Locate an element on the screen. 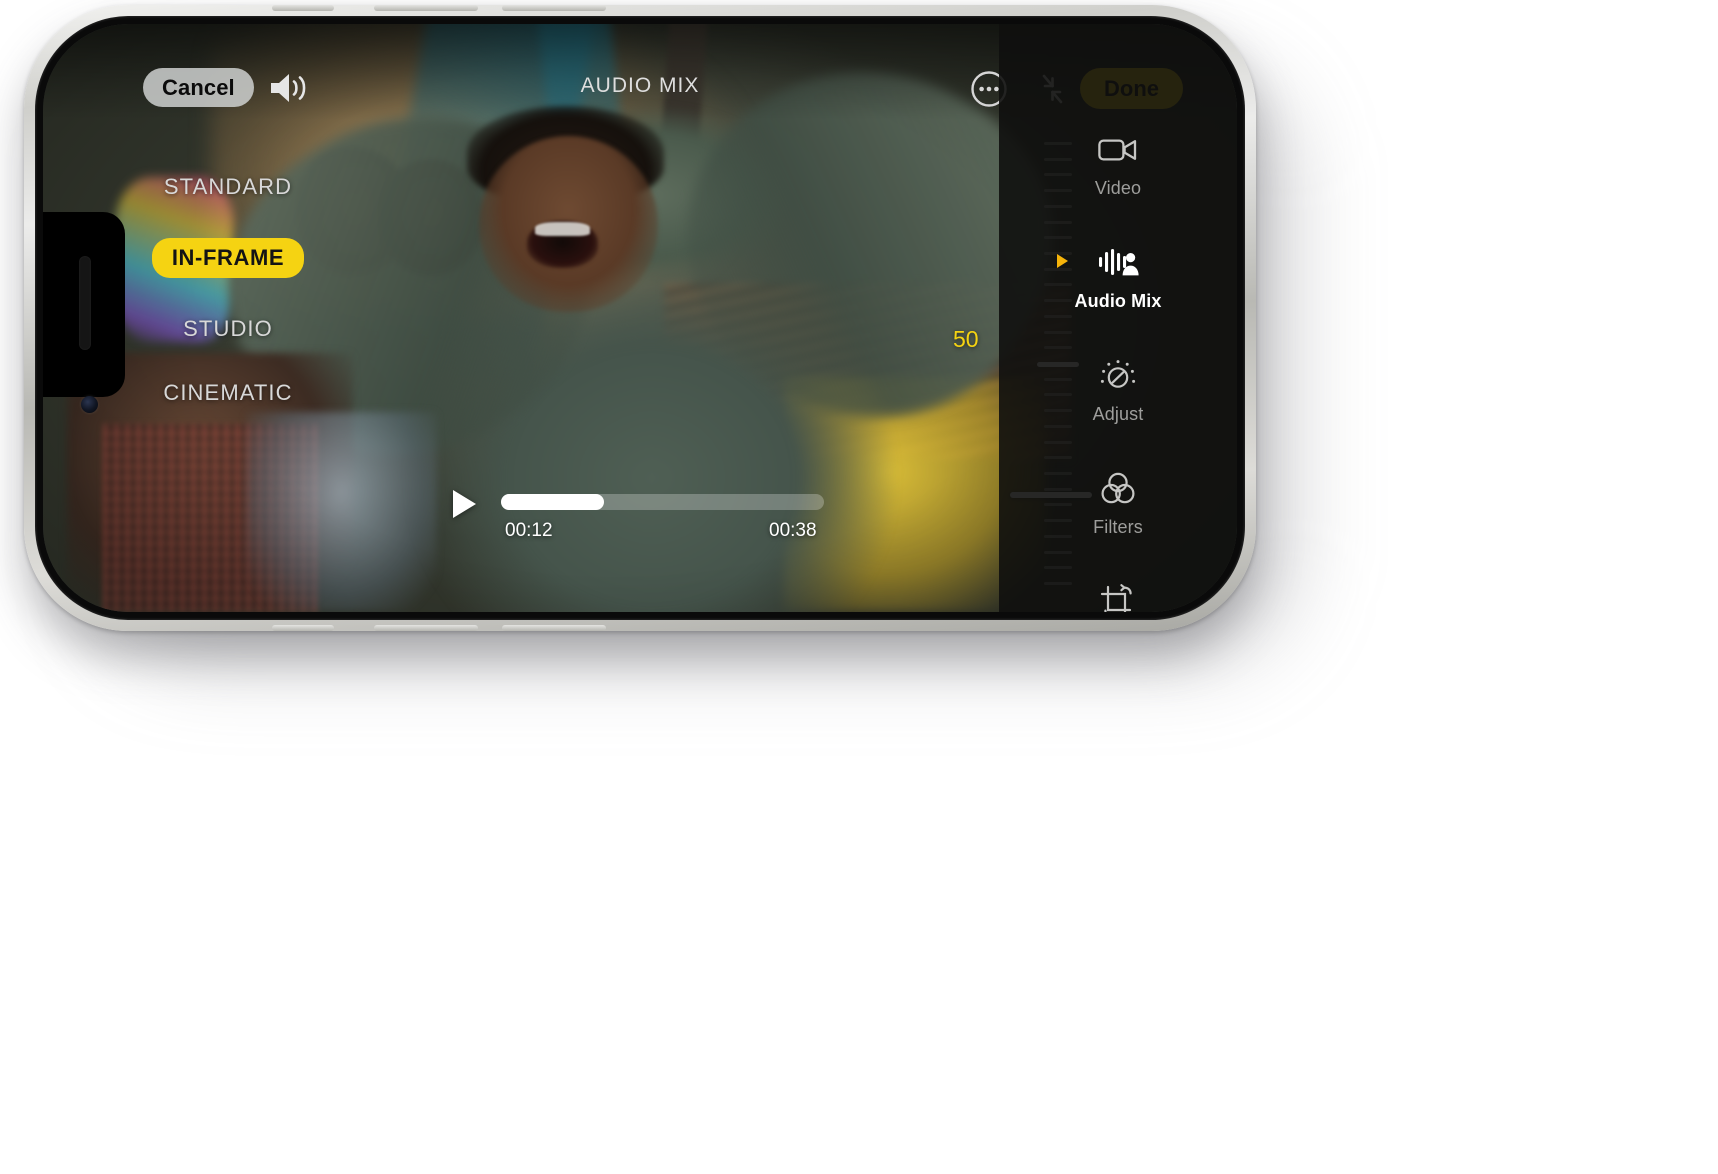  mode-option-studio: STUDIO is located at coordinates (228, 329).